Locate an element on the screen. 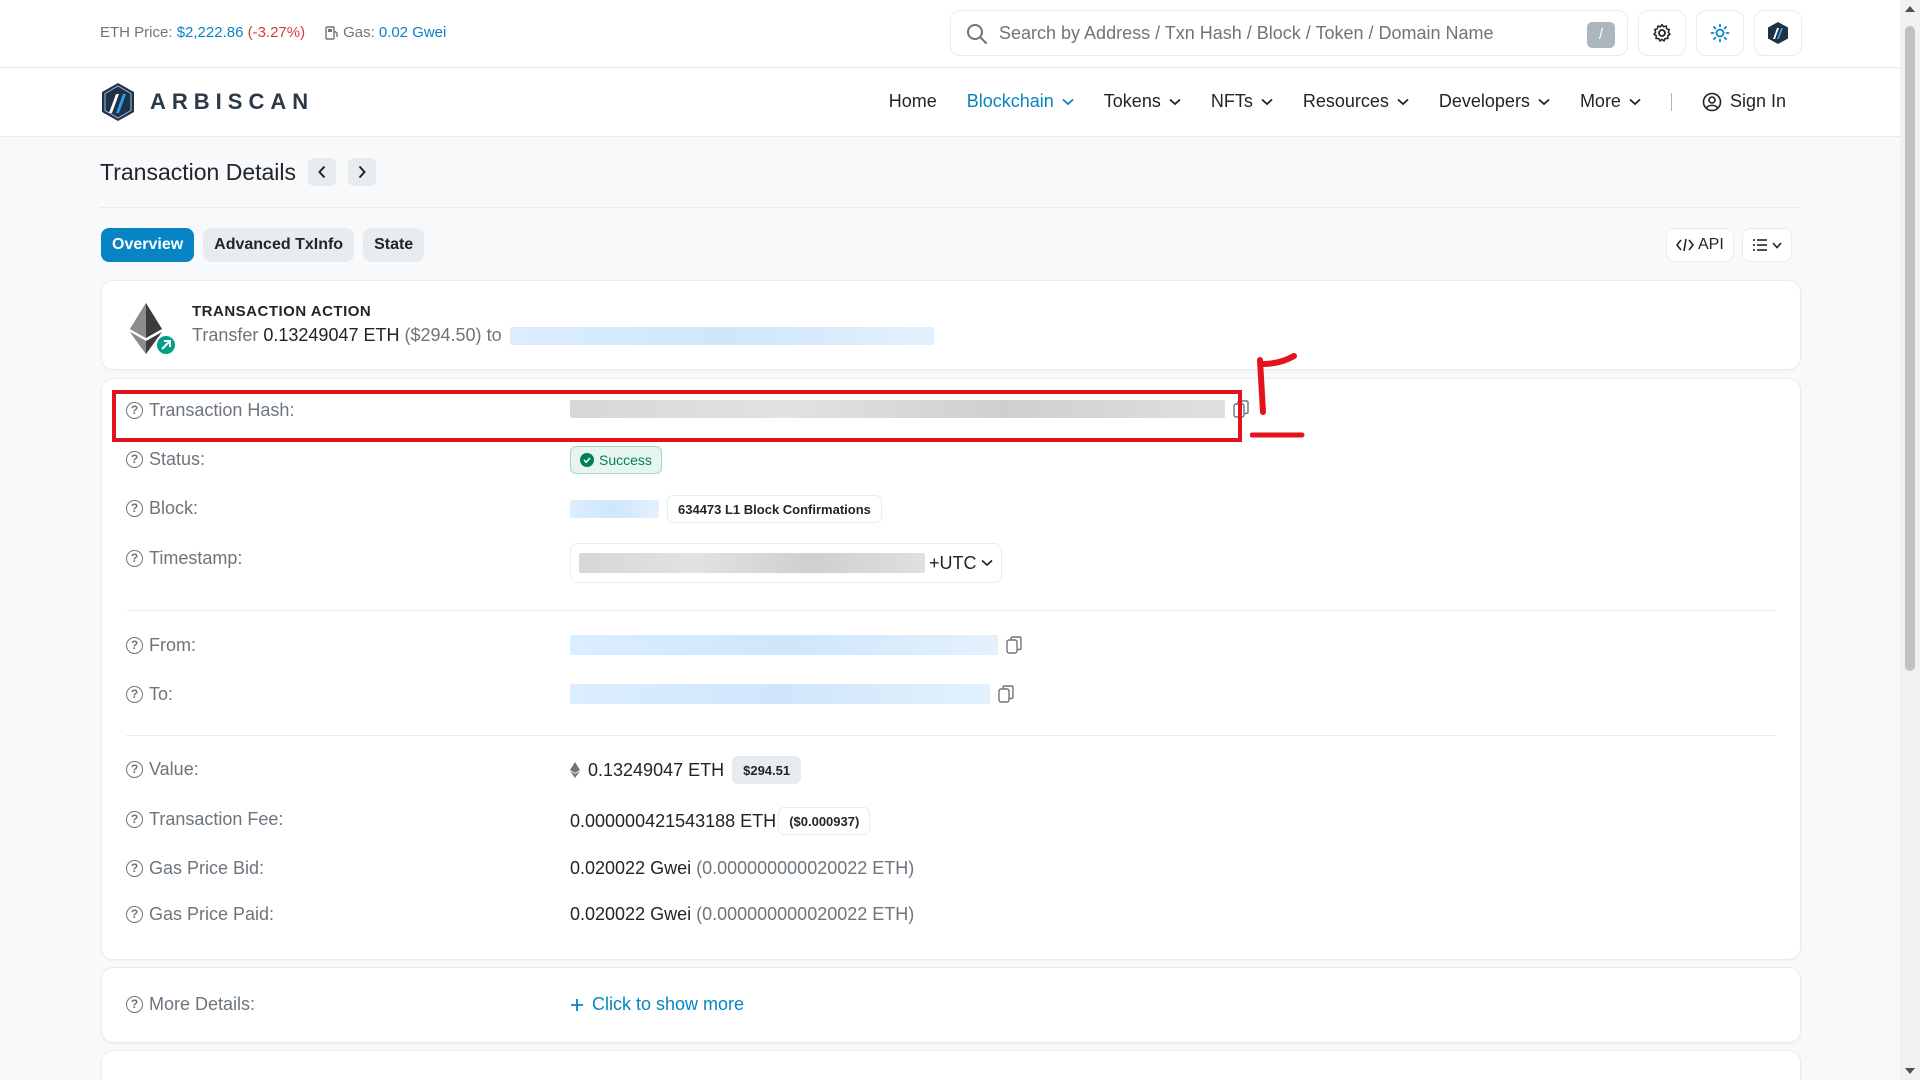 Image resolution: width=1920 pixels, height=1080 pixels. arbitrum-icon is located at coordinates (1778, 33).